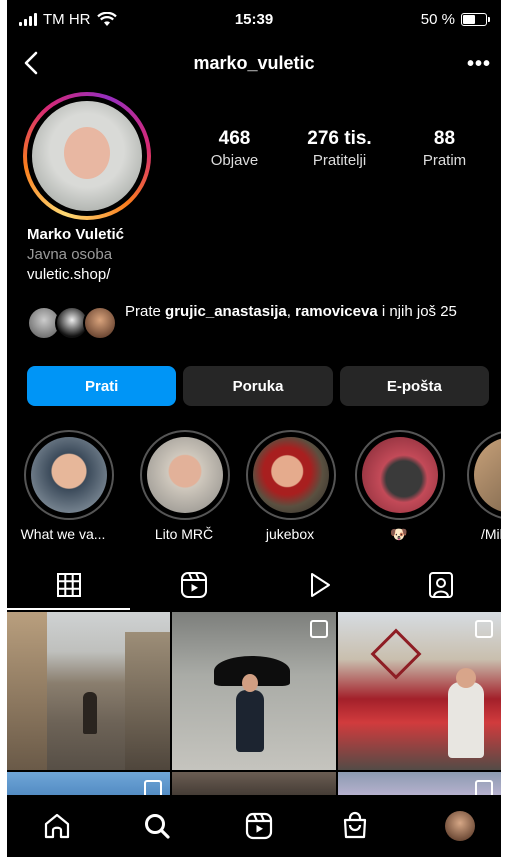  I want to click on tab-posts, so click(68, 586).